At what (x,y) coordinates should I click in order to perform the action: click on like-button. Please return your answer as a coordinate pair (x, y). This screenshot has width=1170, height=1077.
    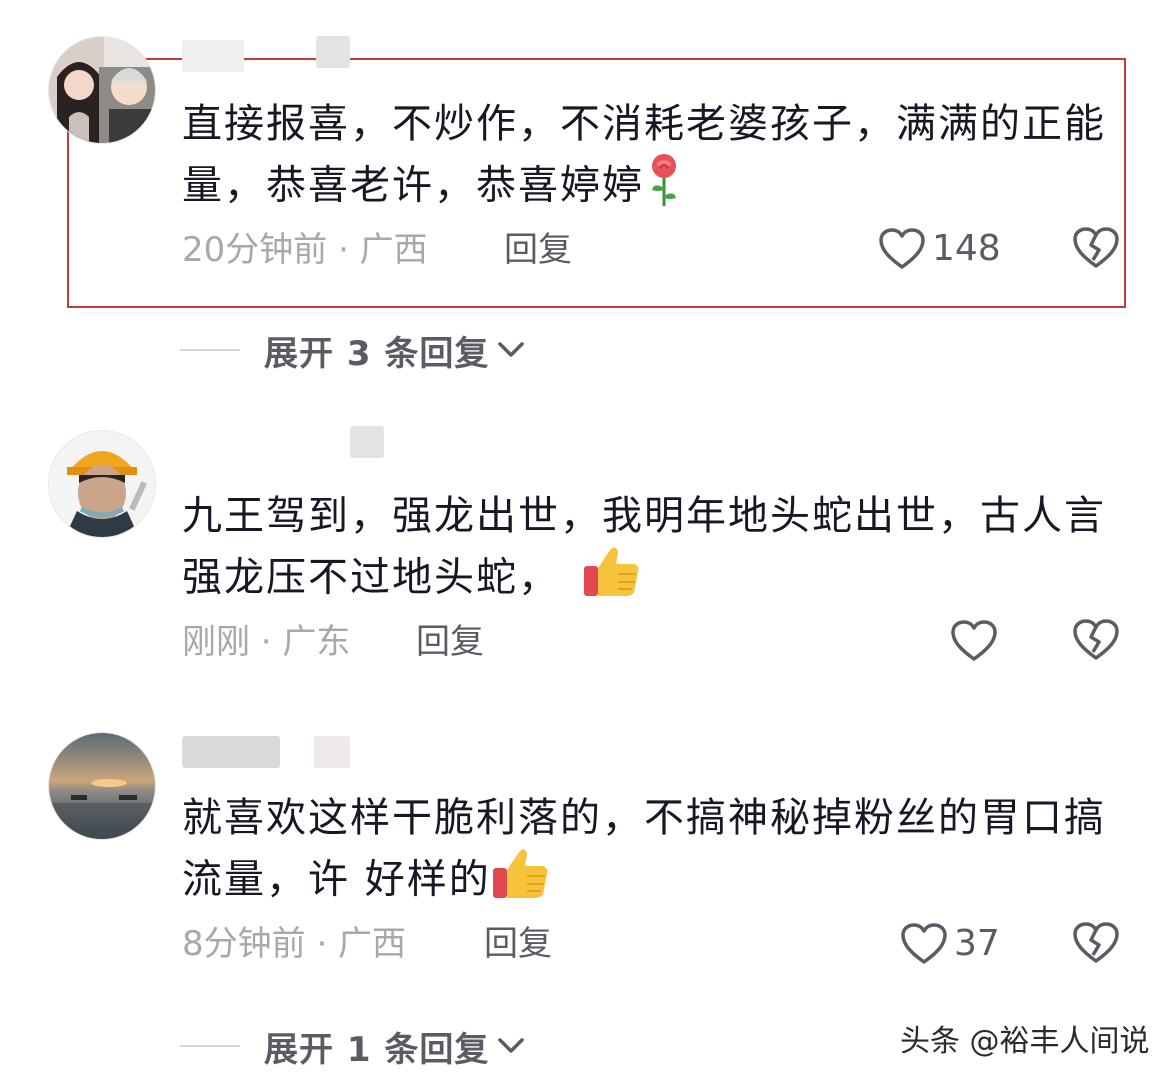
    Looking at the image, I should click on (977, 641).